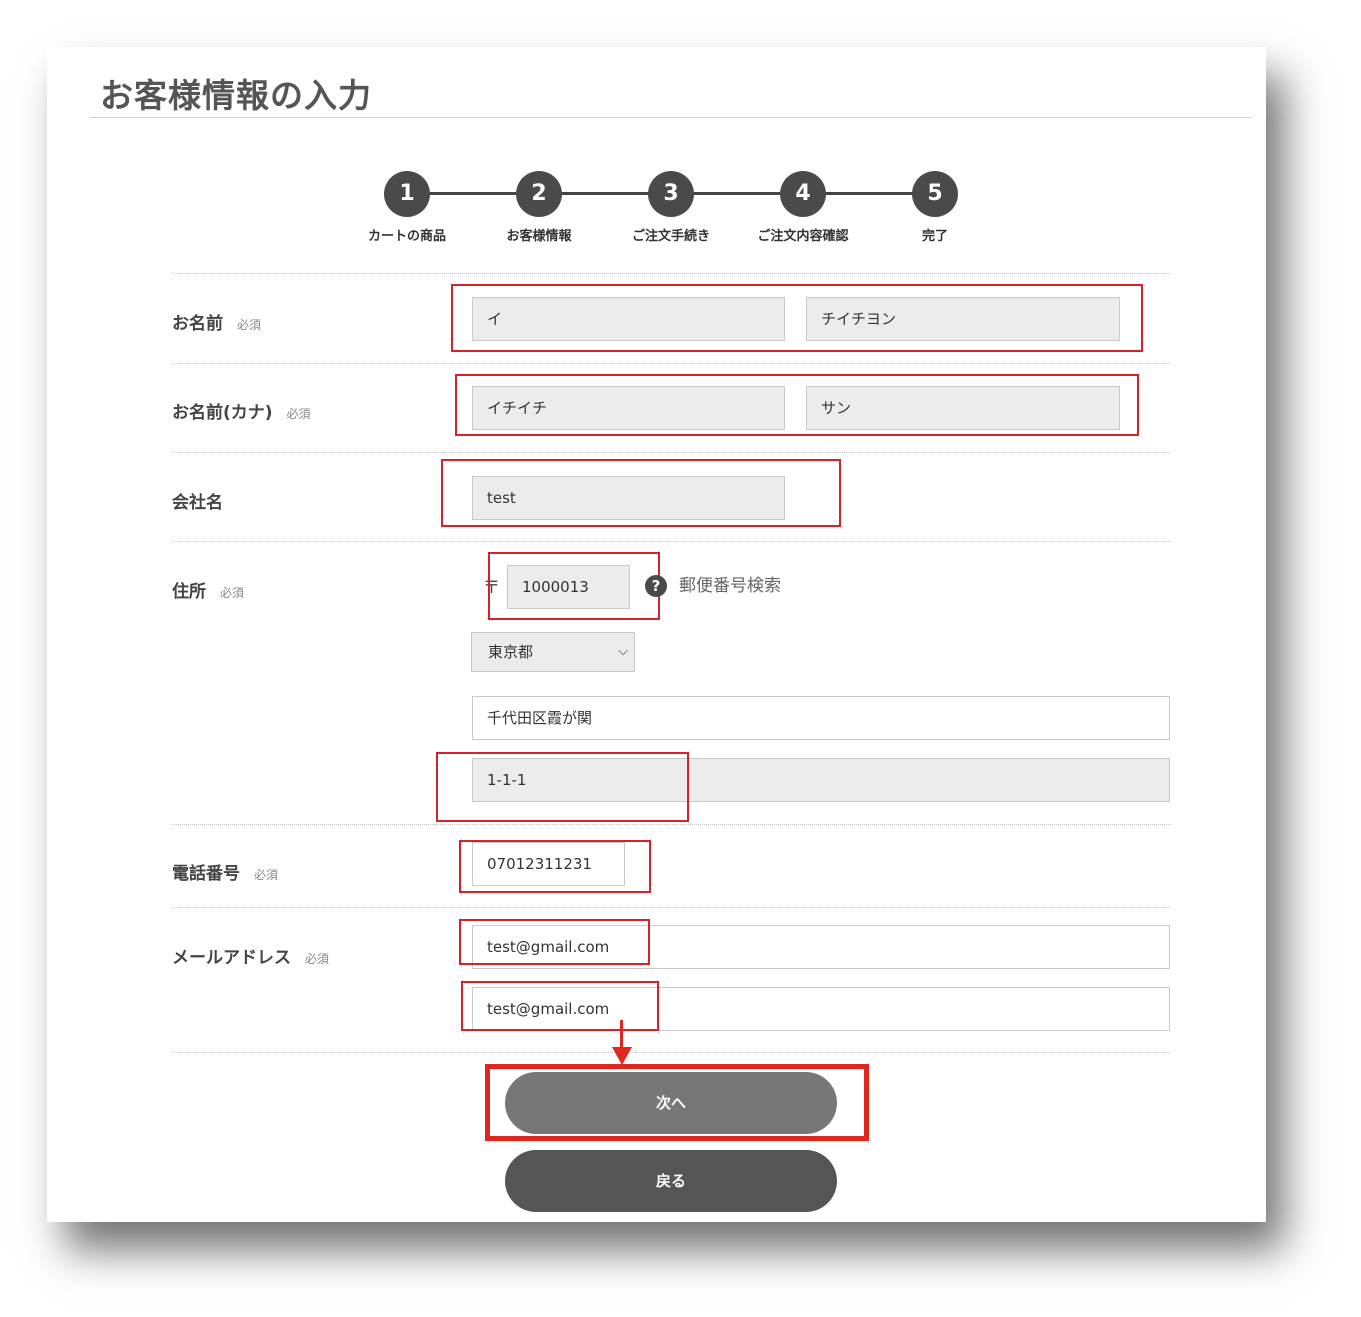 Image resolution: width=1361 pixels, height=1317 pixels. I want to click on company-label: 会社名, so click(197, 503).